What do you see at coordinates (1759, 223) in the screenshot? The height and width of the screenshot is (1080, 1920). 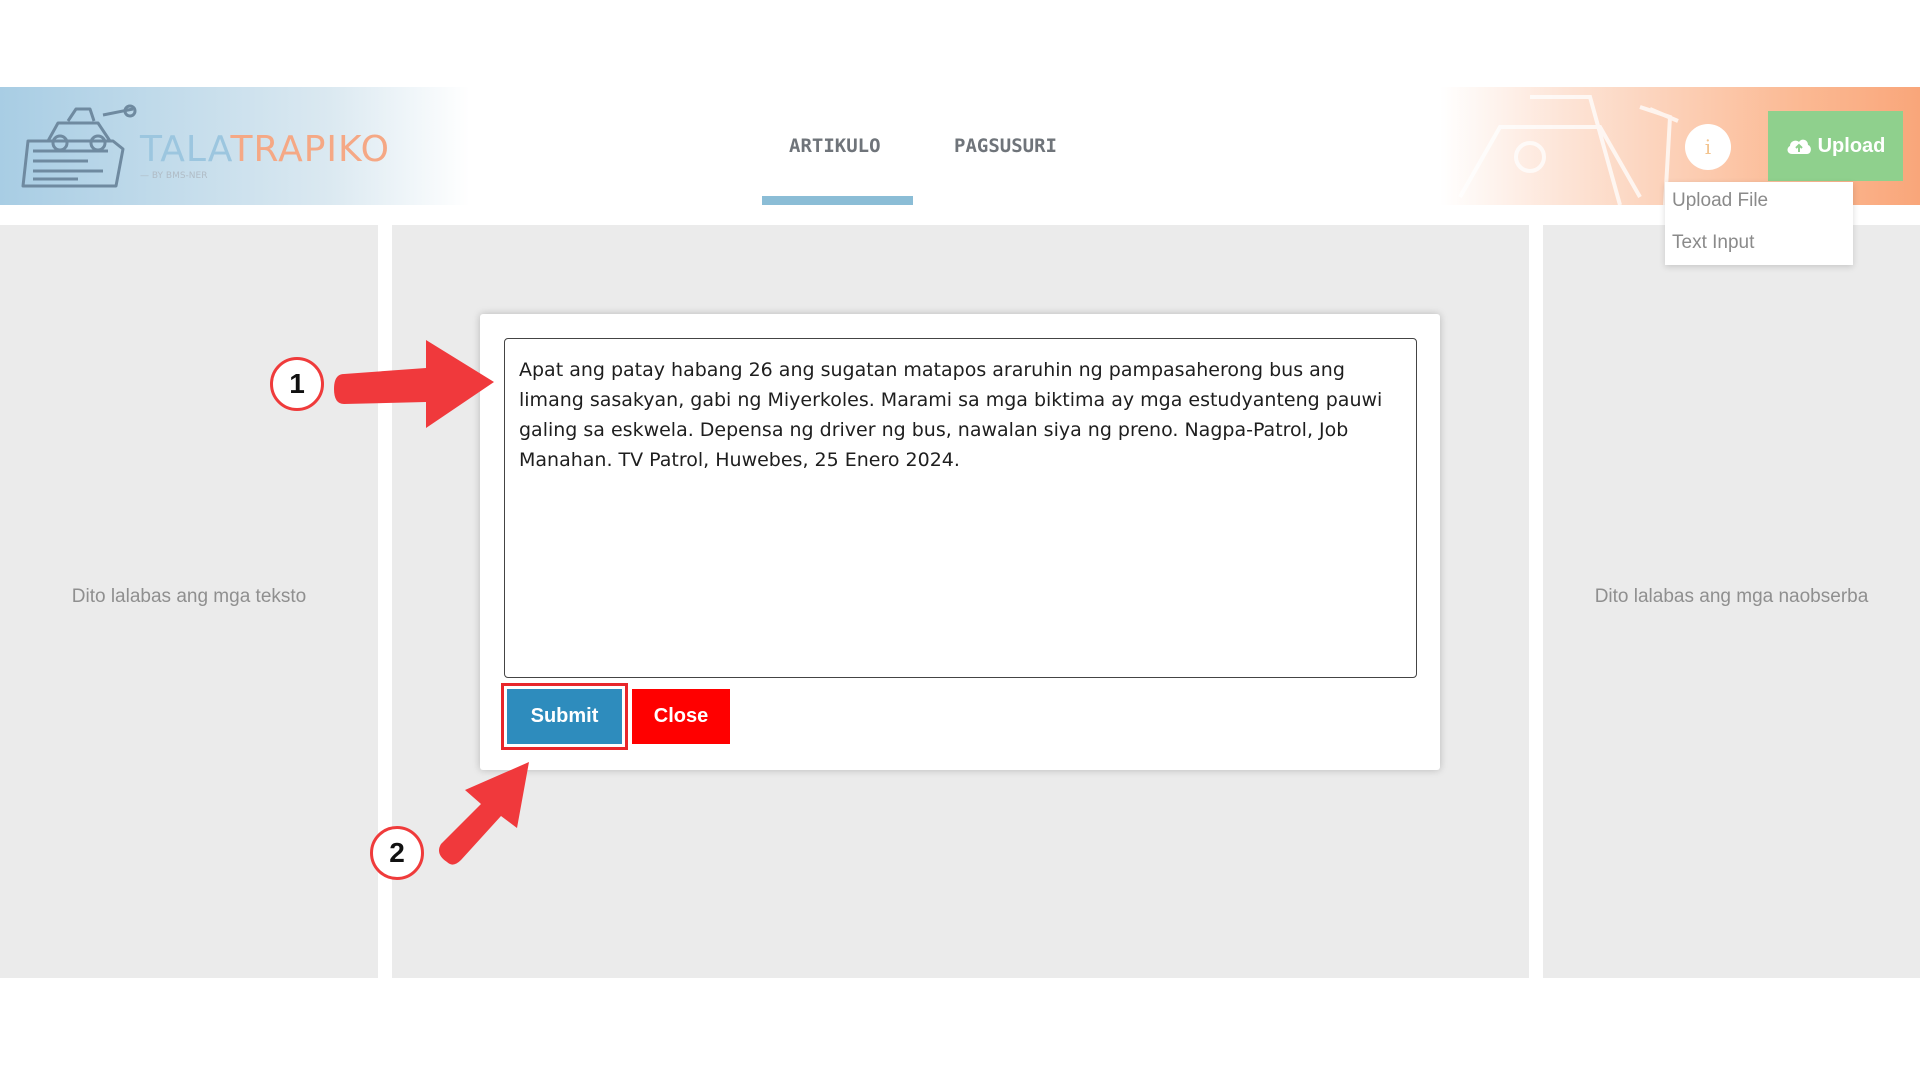 I see `upload-dropdown-menu: Upload File Text Input` at bounding box center [1759, 223].